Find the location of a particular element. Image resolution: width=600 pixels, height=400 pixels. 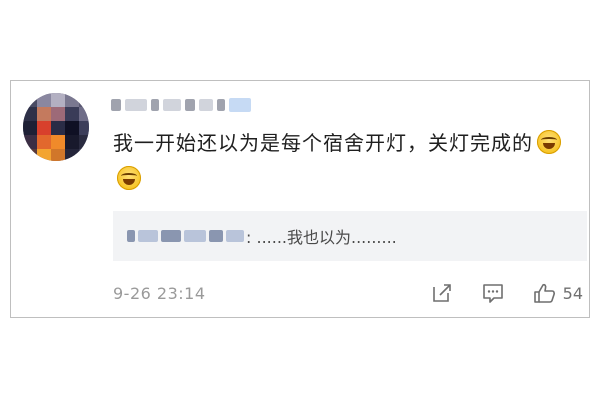

username-blurred is located at coordinates (181, 105).